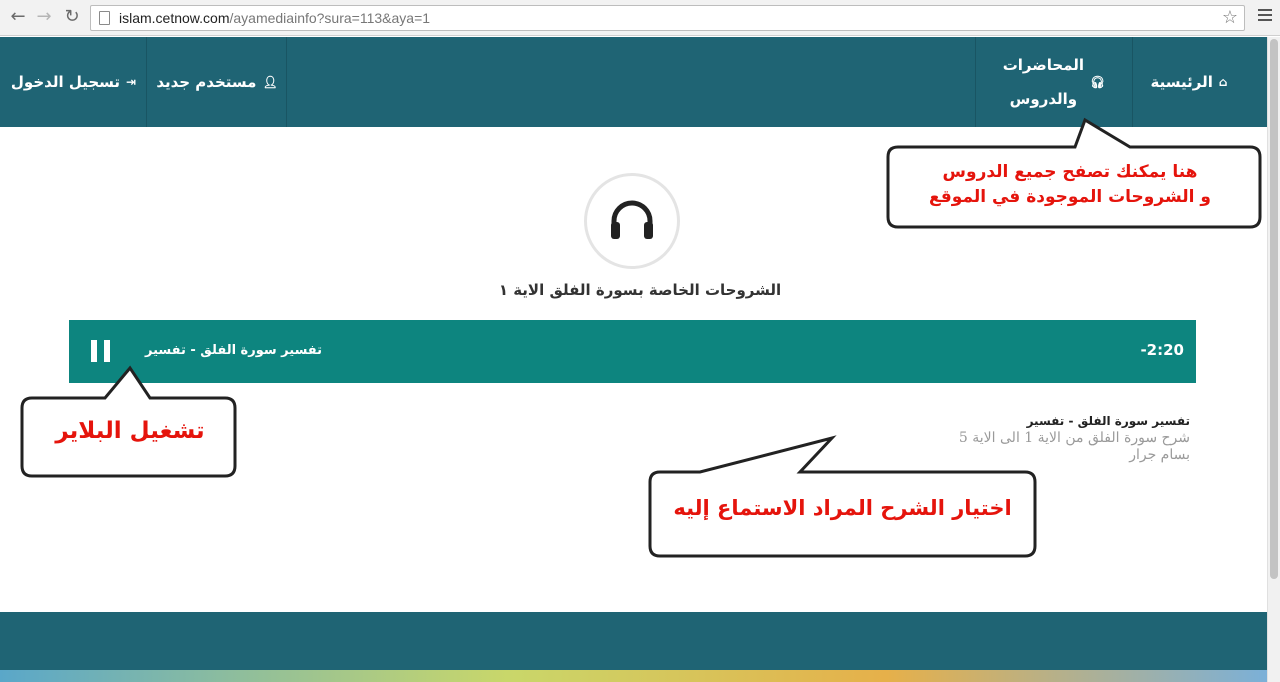  Describe the element at coordinates (270, 82) in the screenshot. I see `add-user-icon: 👤︎` at that location.